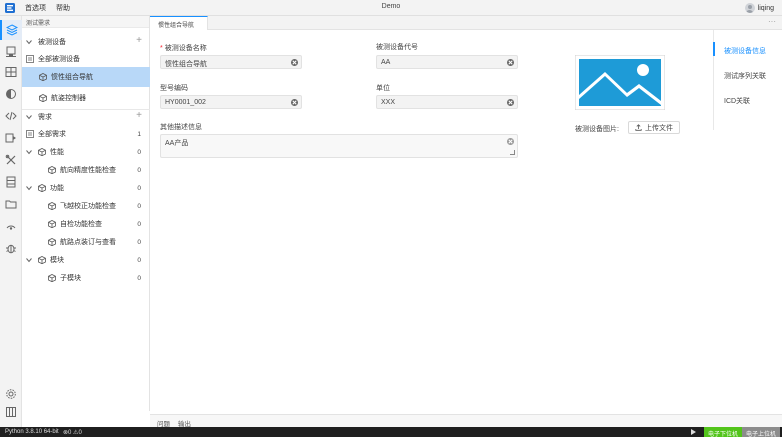  Describe the element at coordinates (86, 260) in the screenshot. I see `tree-item-module: 模块 0` at that location.